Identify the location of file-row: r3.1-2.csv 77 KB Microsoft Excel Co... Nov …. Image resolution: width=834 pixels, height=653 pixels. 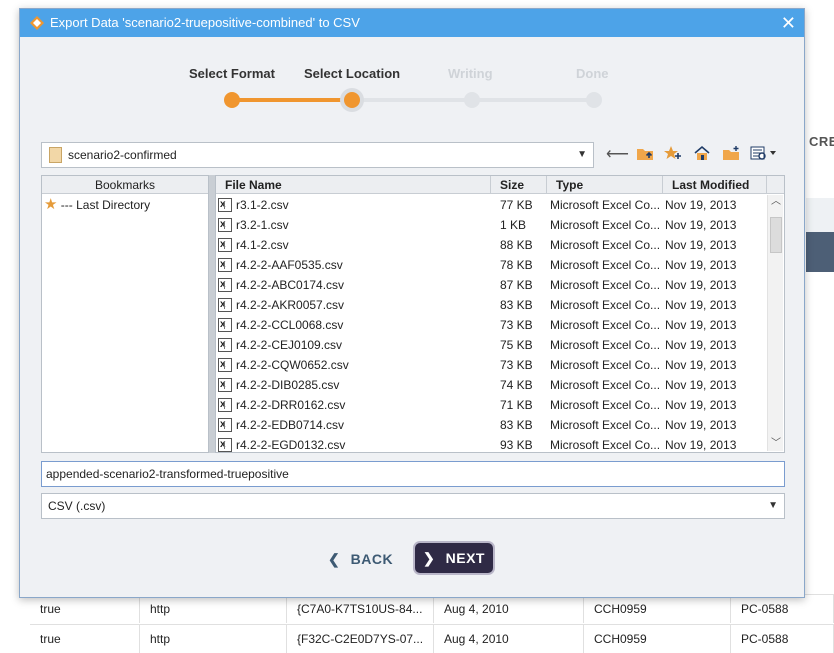
(492, 205).